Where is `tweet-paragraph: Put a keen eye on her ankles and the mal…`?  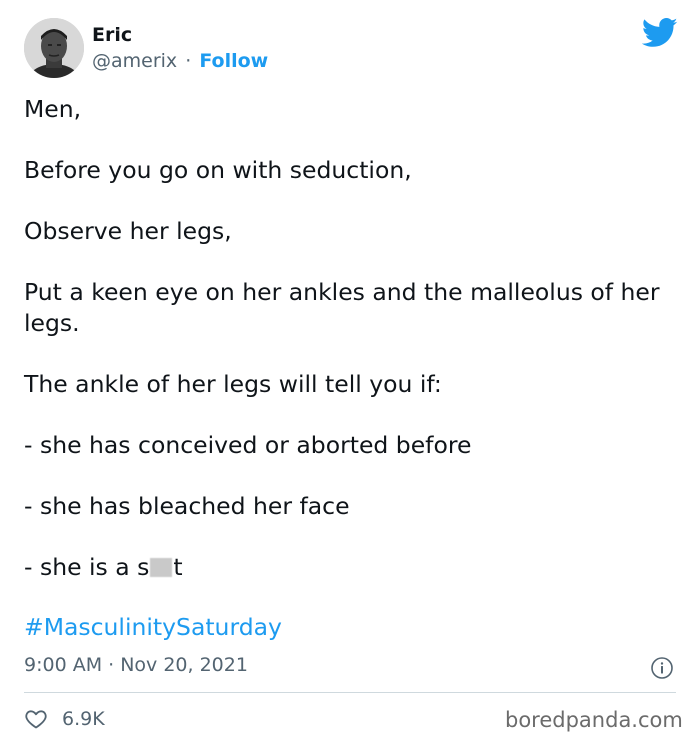
tweet-paragraph: Put a keen eye on her ankles and the mal… is located at coordinates (342, 307).